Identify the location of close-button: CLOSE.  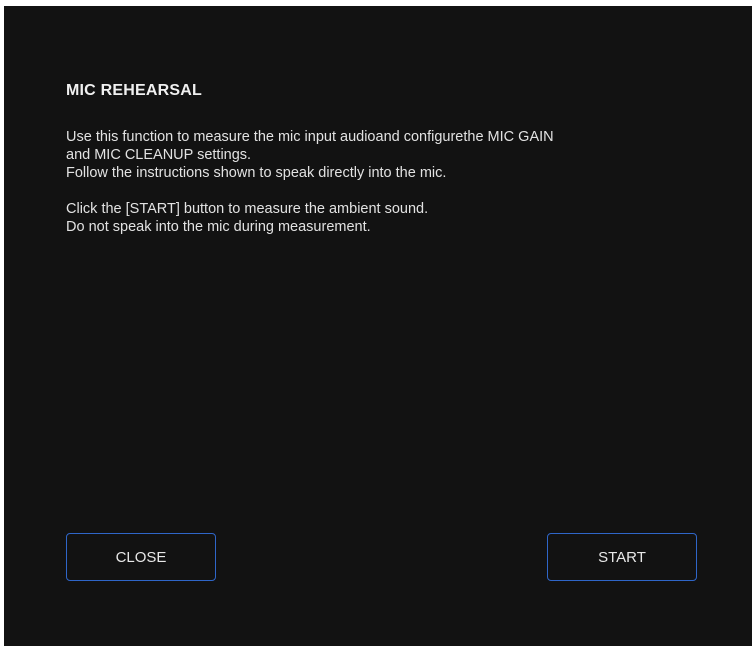
(141, 557).